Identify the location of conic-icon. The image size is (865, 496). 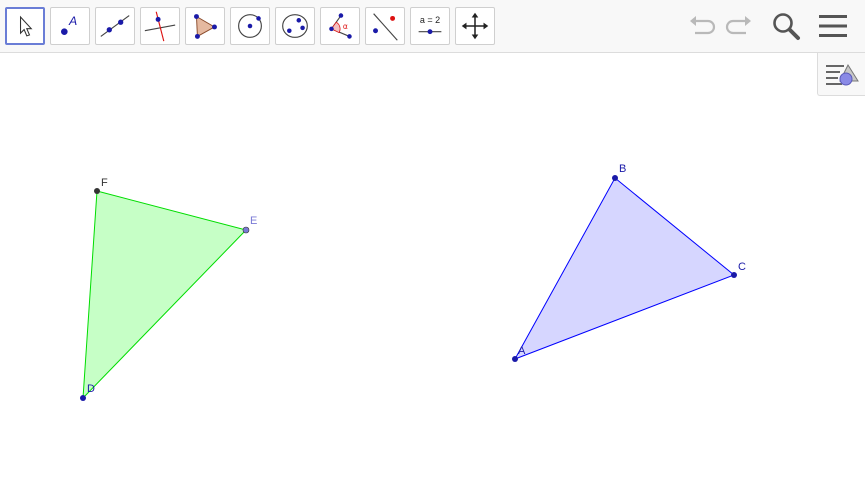
(295, 26).